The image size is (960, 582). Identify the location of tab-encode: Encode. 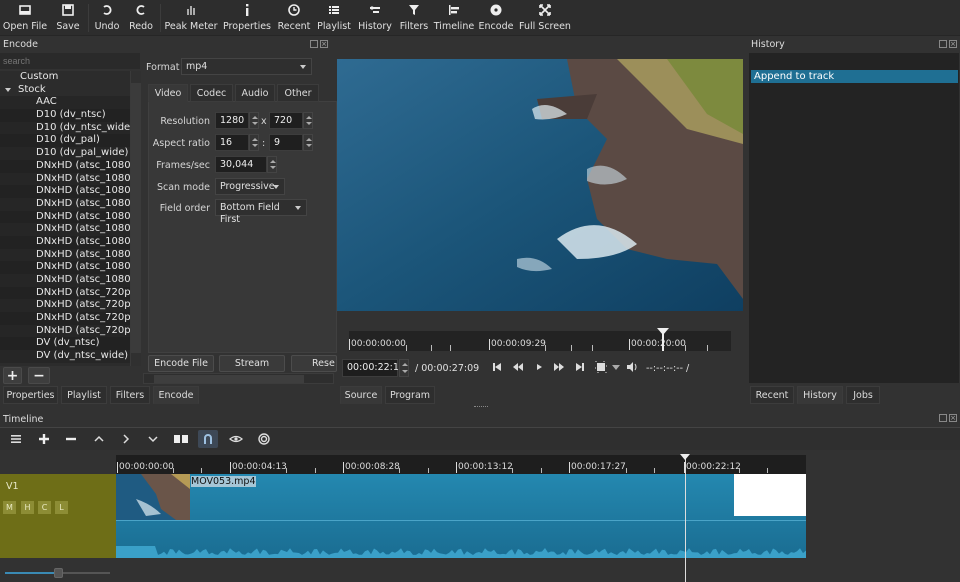
(176, 395).